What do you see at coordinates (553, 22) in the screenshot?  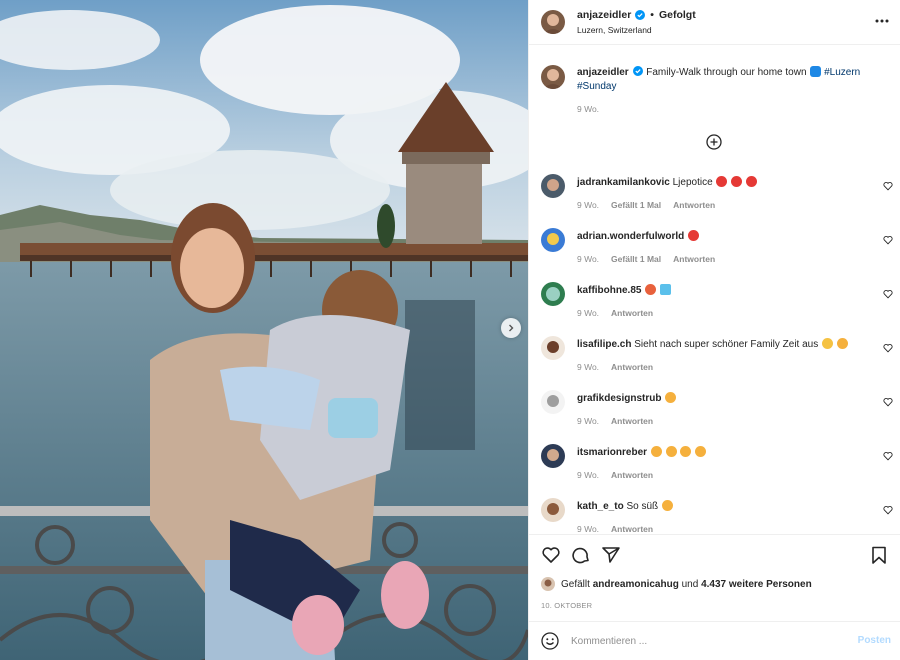 I see `author-avatar` at bounding box center [553, 22].